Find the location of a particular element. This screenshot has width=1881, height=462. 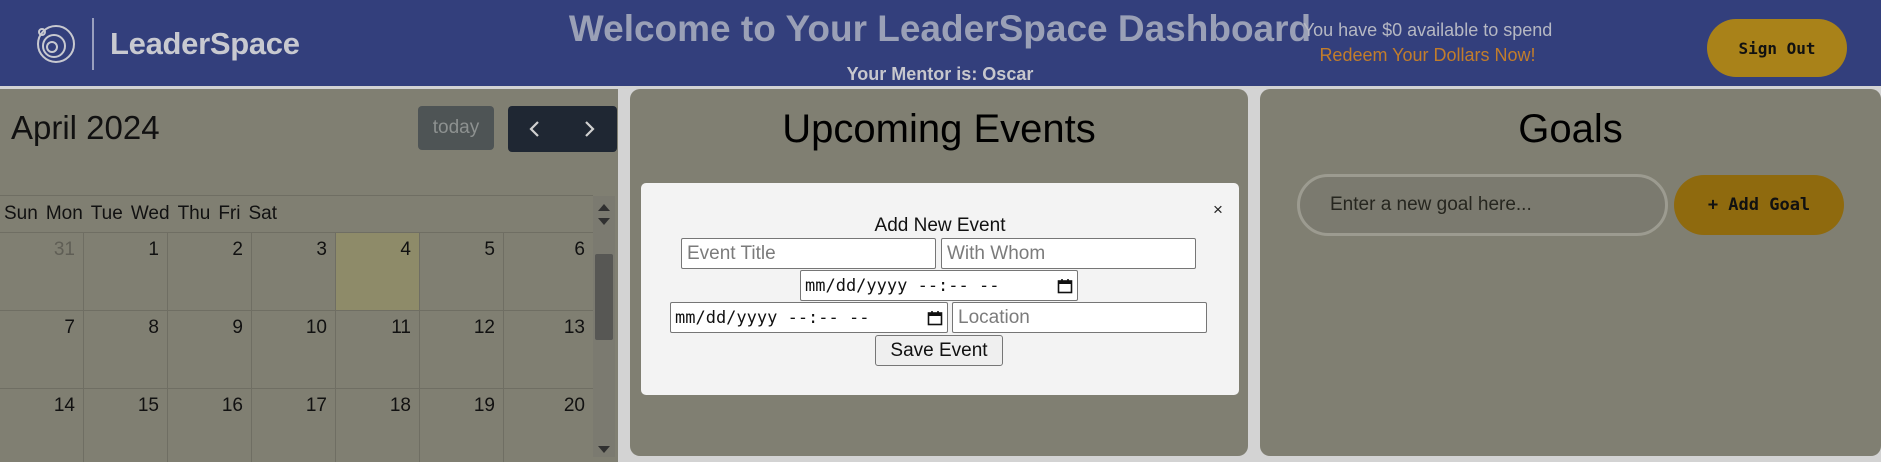

event-title-input is located at coordinates (808, 253).